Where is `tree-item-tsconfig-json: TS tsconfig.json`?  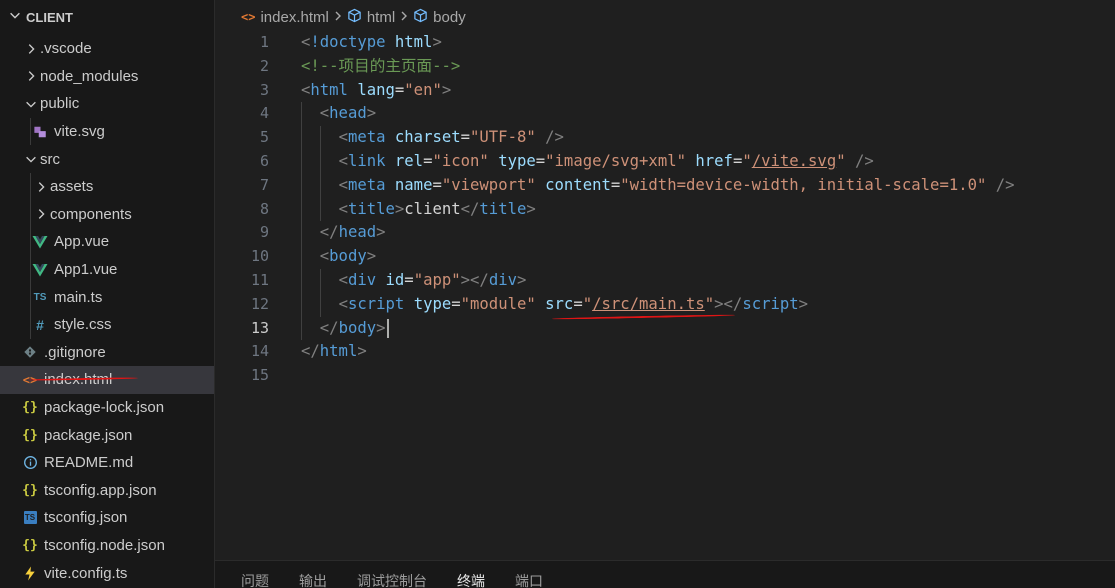 tree-item-tsconfig-json: TS tsconfig.json is located at coordinates (107, 518).